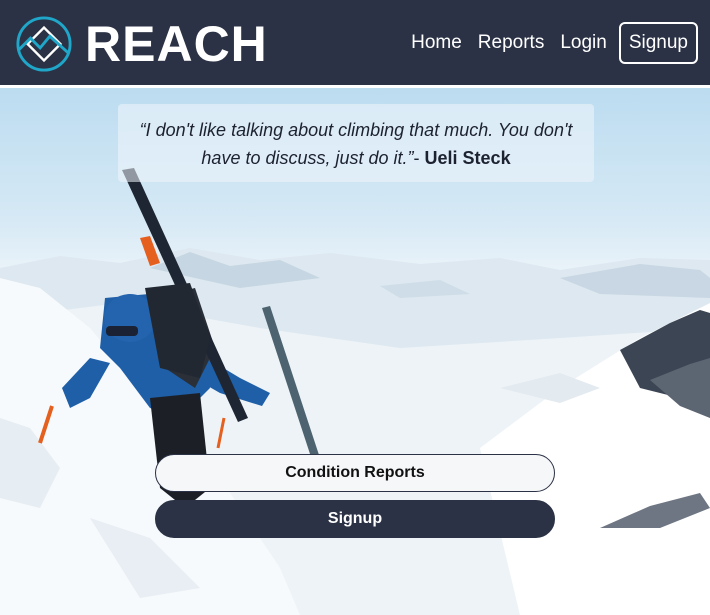 The height and width of the screenshot is (615, 710). Describe the element at coordinates (467, 158) in the screenshot. I see `quote-author: Ueli Steck` at that location.